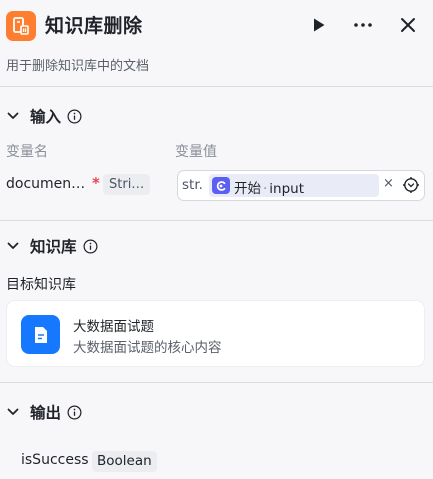 The height and width of the screenshot is (479, 433). What do you see at coordinates (287, 189) in the screenshot?
I see `ref-variable-name: input` at bounding box center [287, 189].